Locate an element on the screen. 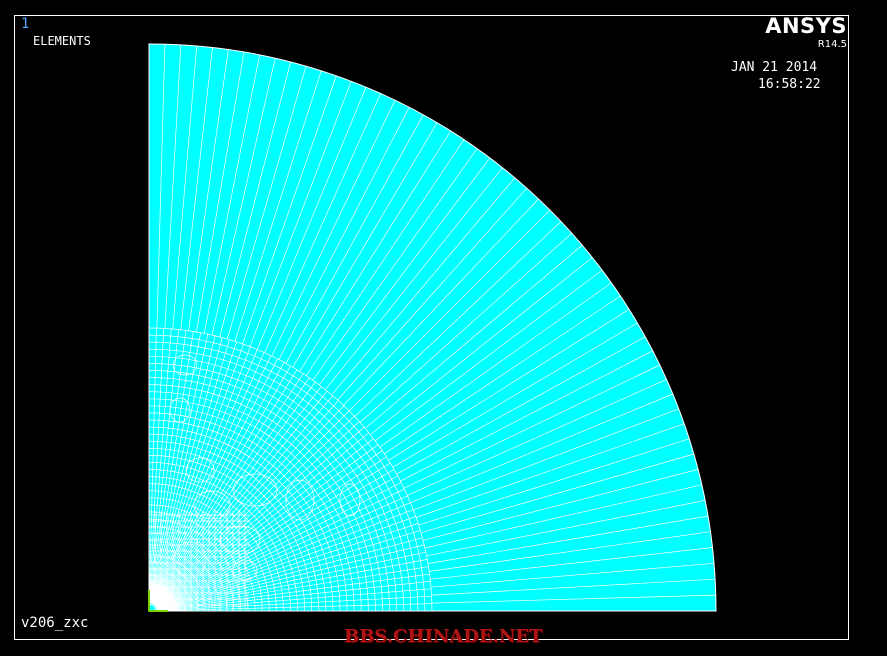 This screenshot has height=656, width=887. ansys-logo: ANSYS is located at coordinates (806, 26).